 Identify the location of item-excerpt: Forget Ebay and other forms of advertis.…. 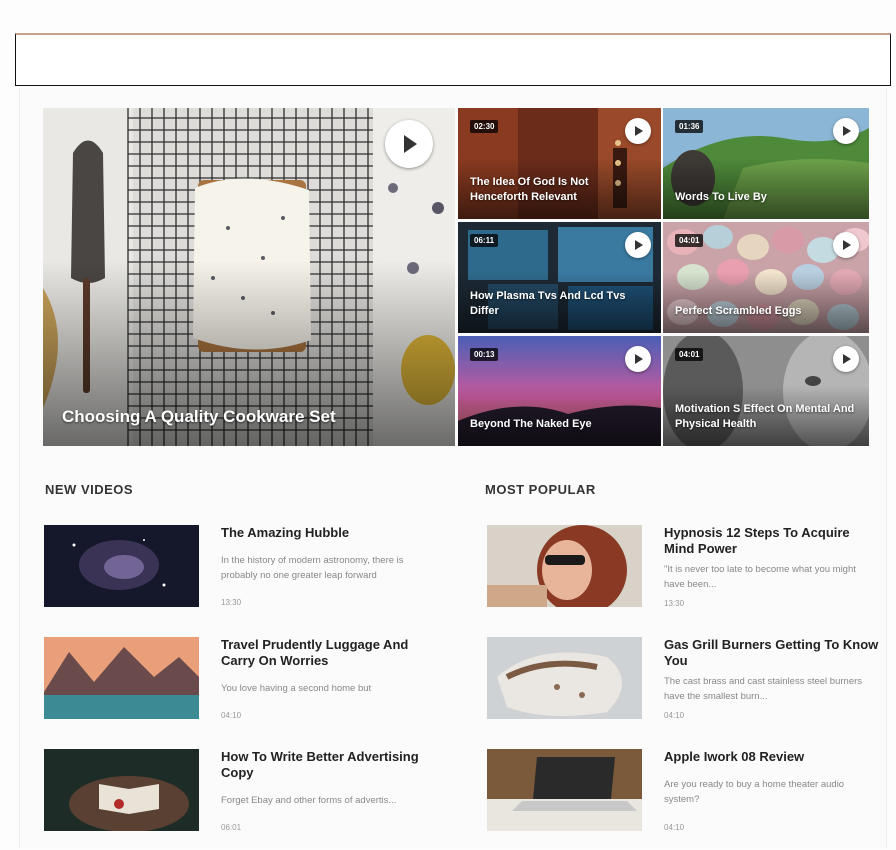
(309, 800).